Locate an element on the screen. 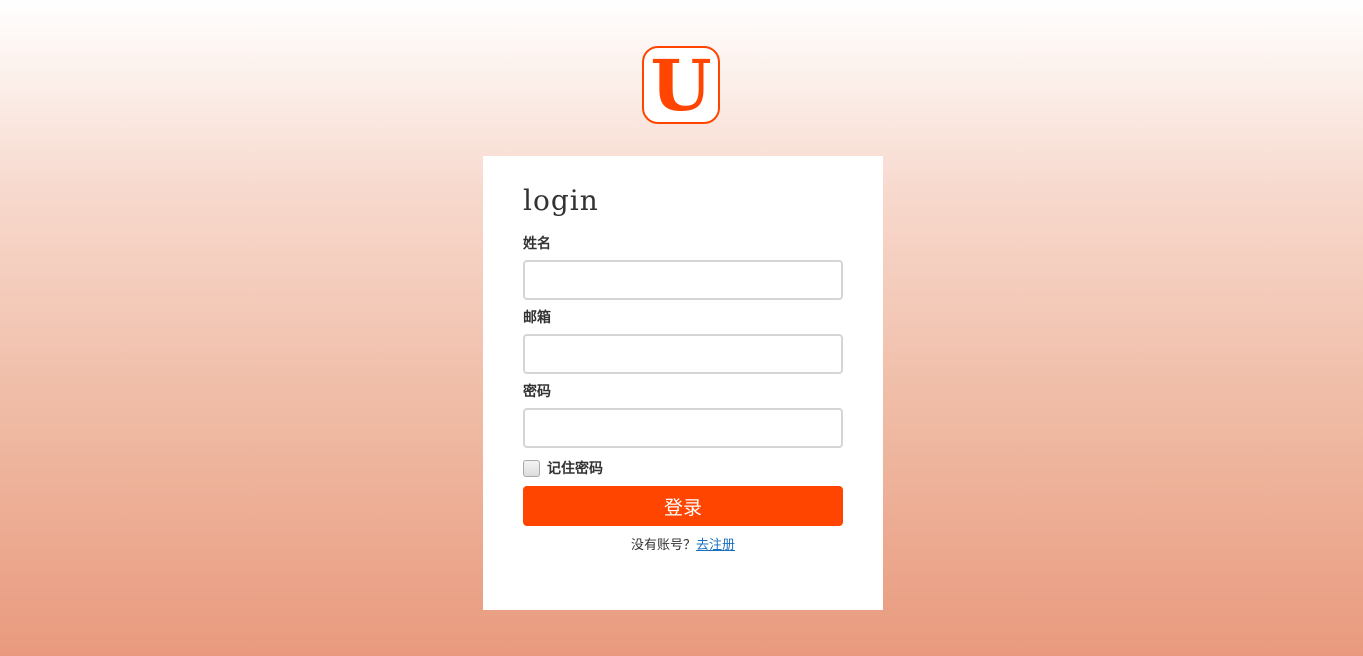 The height and width of the screenshot is (656, 1363). form-title: login is located at coordinates (561, 200).